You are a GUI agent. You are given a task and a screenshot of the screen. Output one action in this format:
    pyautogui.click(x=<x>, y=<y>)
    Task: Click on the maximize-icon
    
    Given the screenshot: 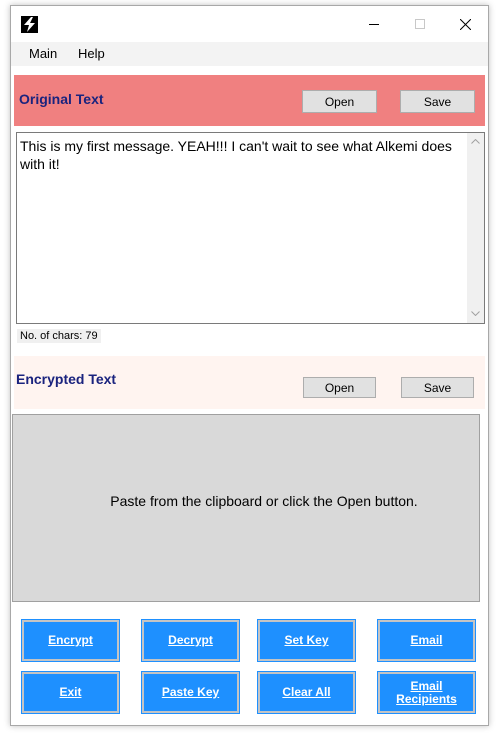 What is the action you would take?
    pyautogui.click(x=420, y=24)
    